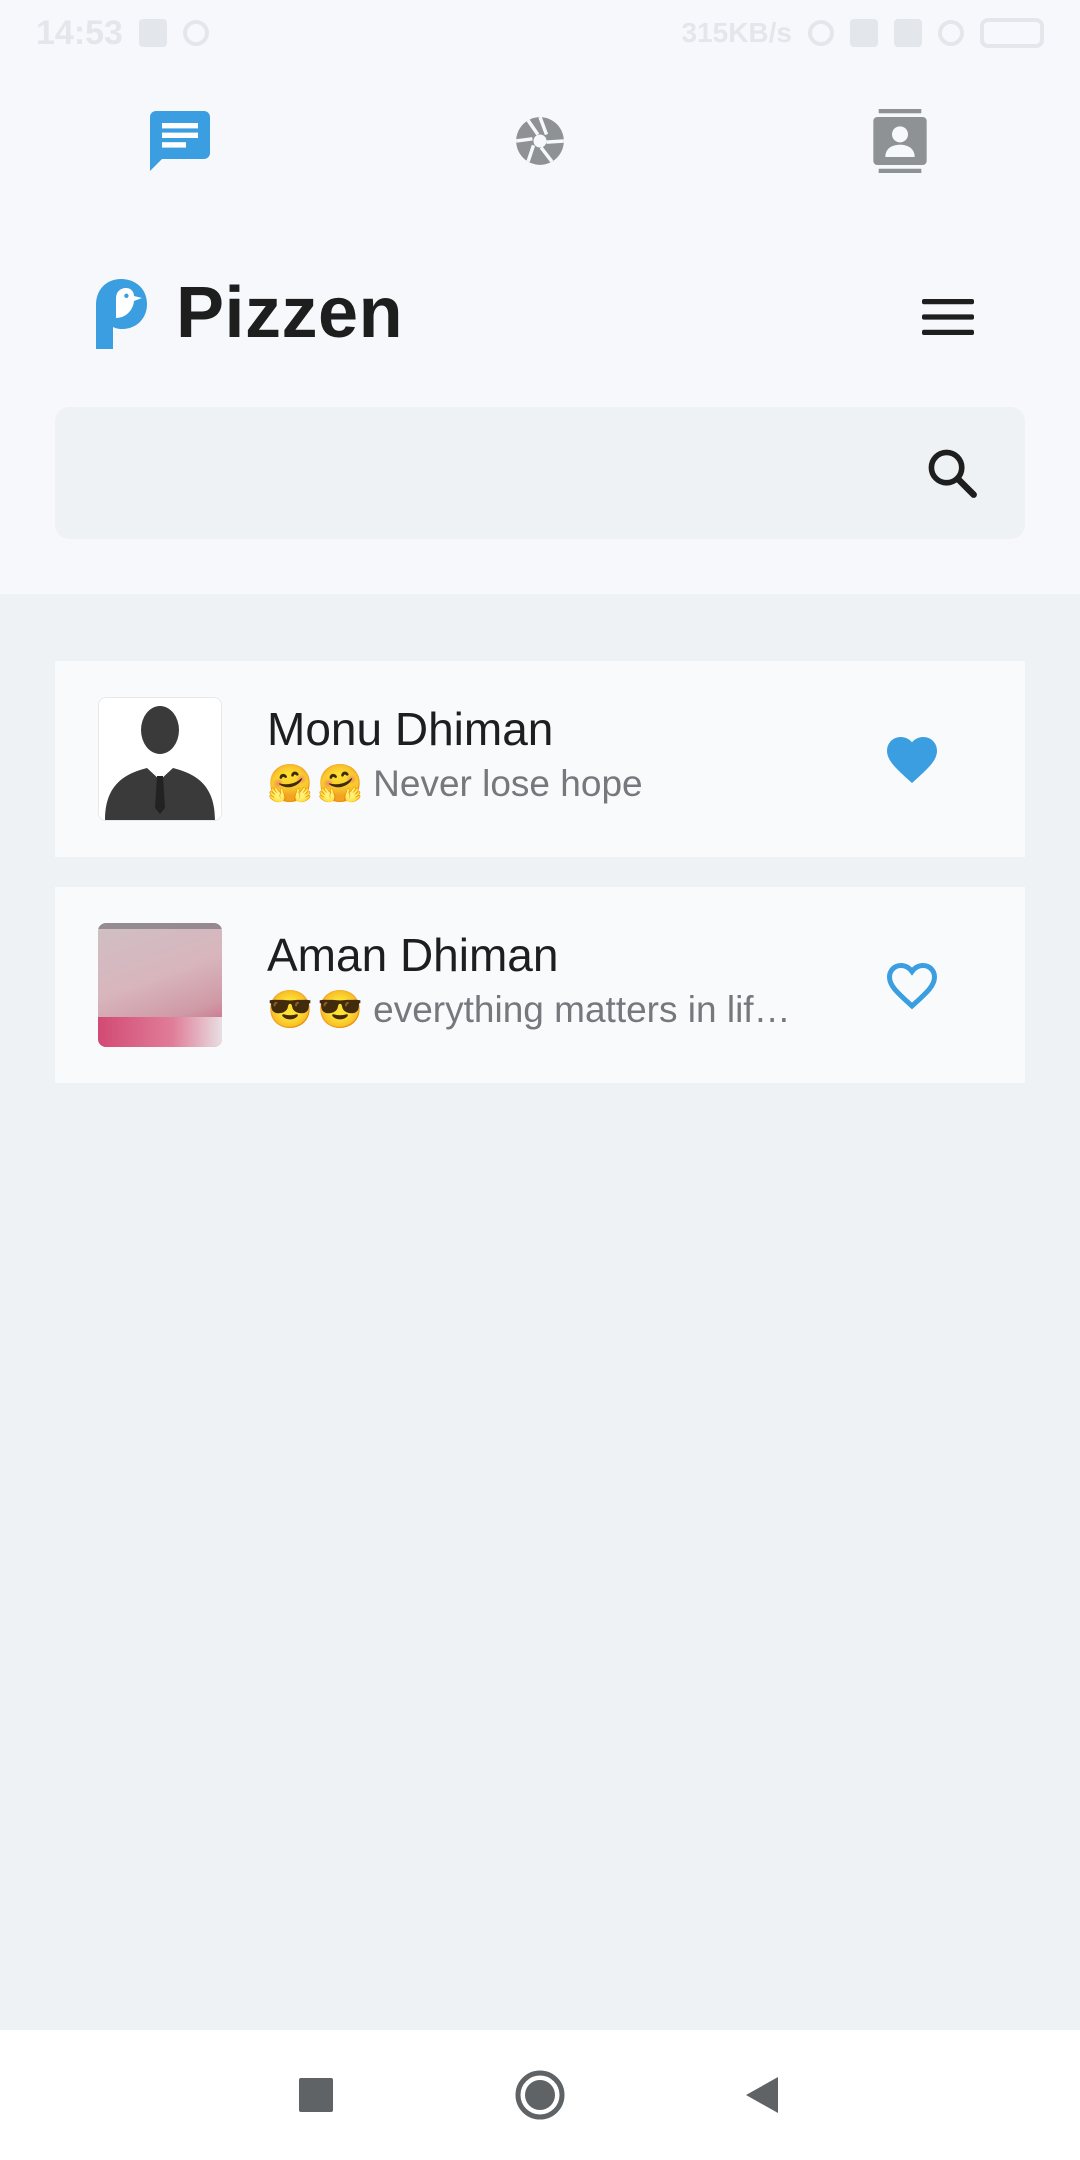 The width and height of the screenshot is (1080, 2160). What do you see at coordinates (160, 926) in the screenshot?
I see `blurred-photo-avatar` at bounding box center [160, 926].